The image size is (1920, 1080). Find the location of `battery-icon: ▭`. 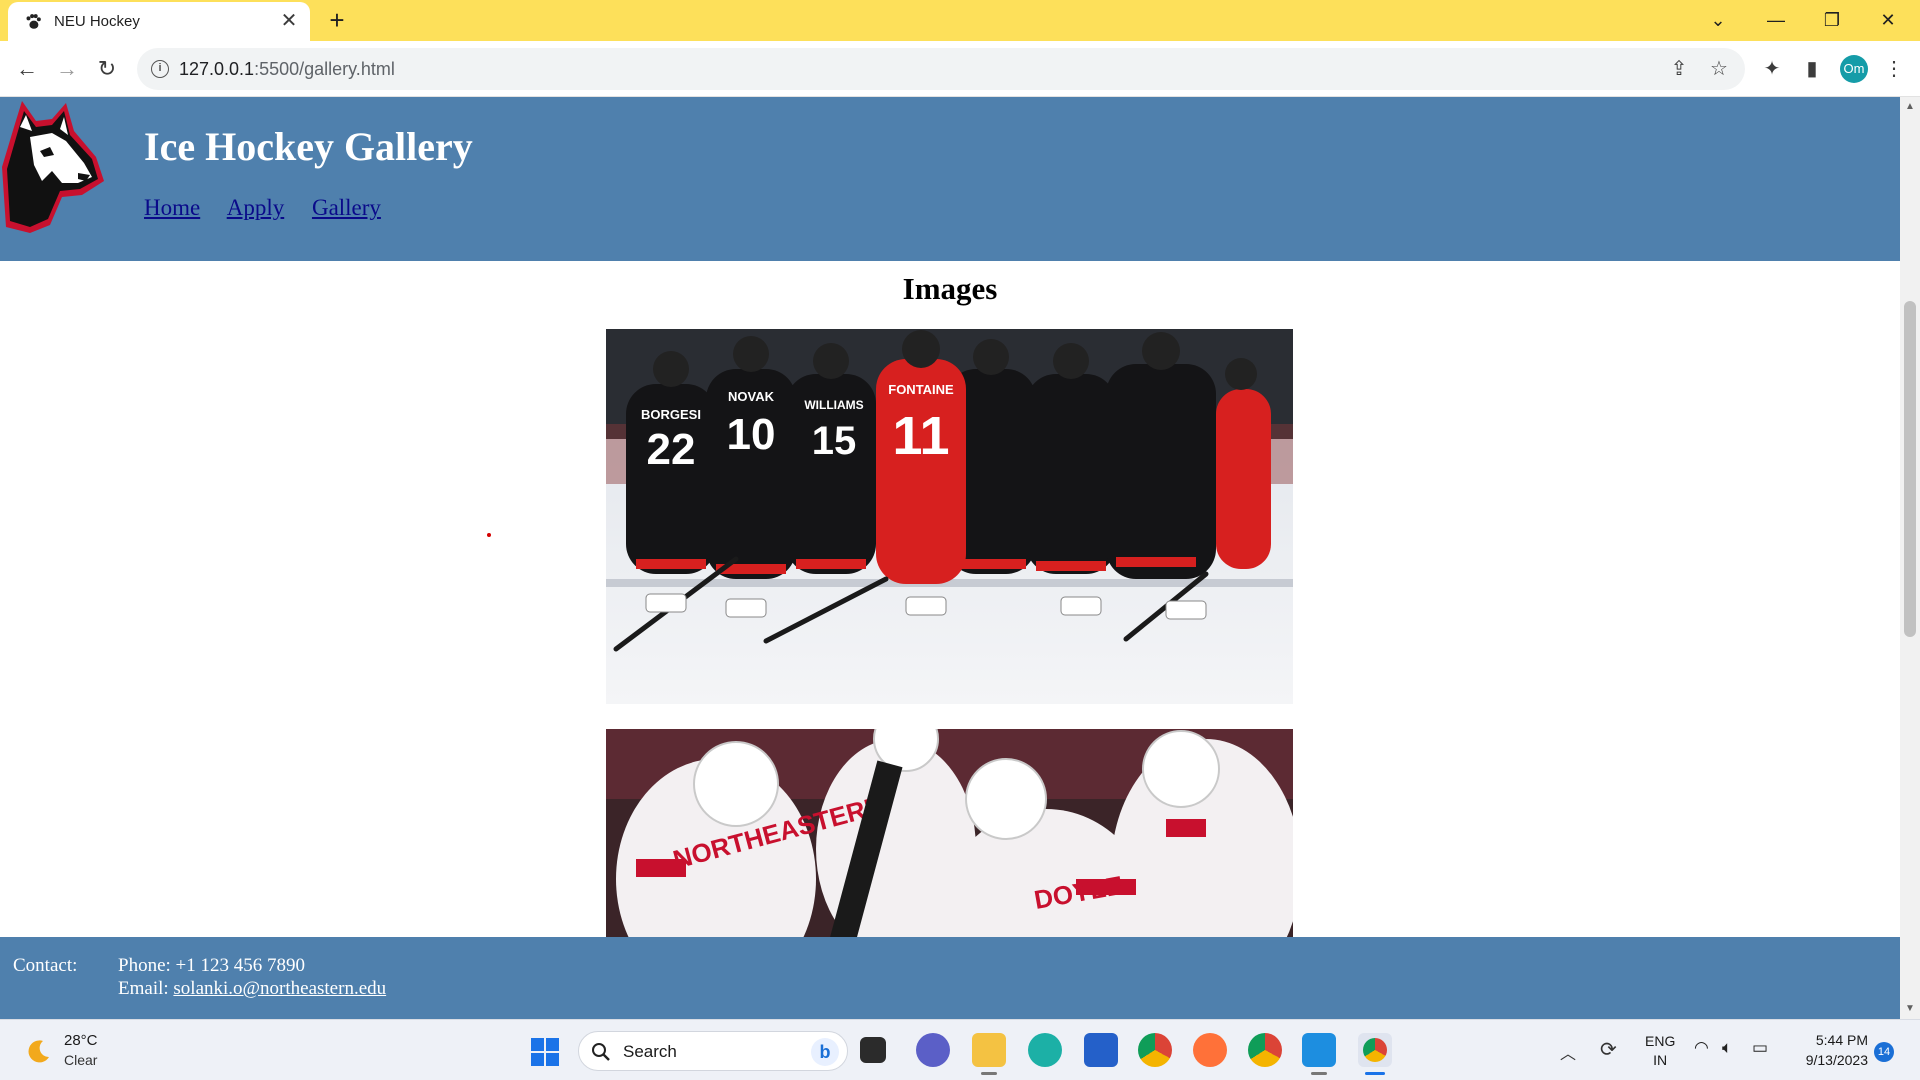

battery-icon: ▭ is located at coordinates (1760, 1048).